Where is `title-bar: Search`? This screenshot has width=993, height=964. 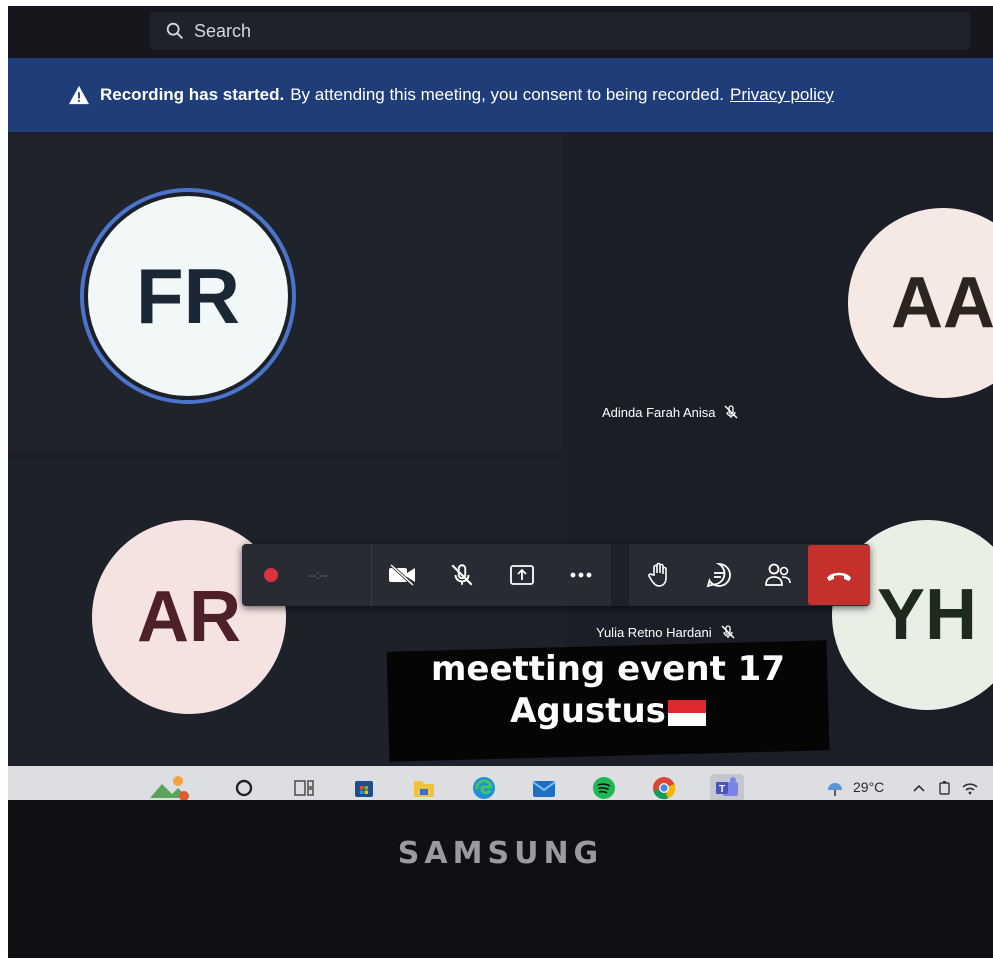
title-bar: Search is located at coordinates (500, 32).